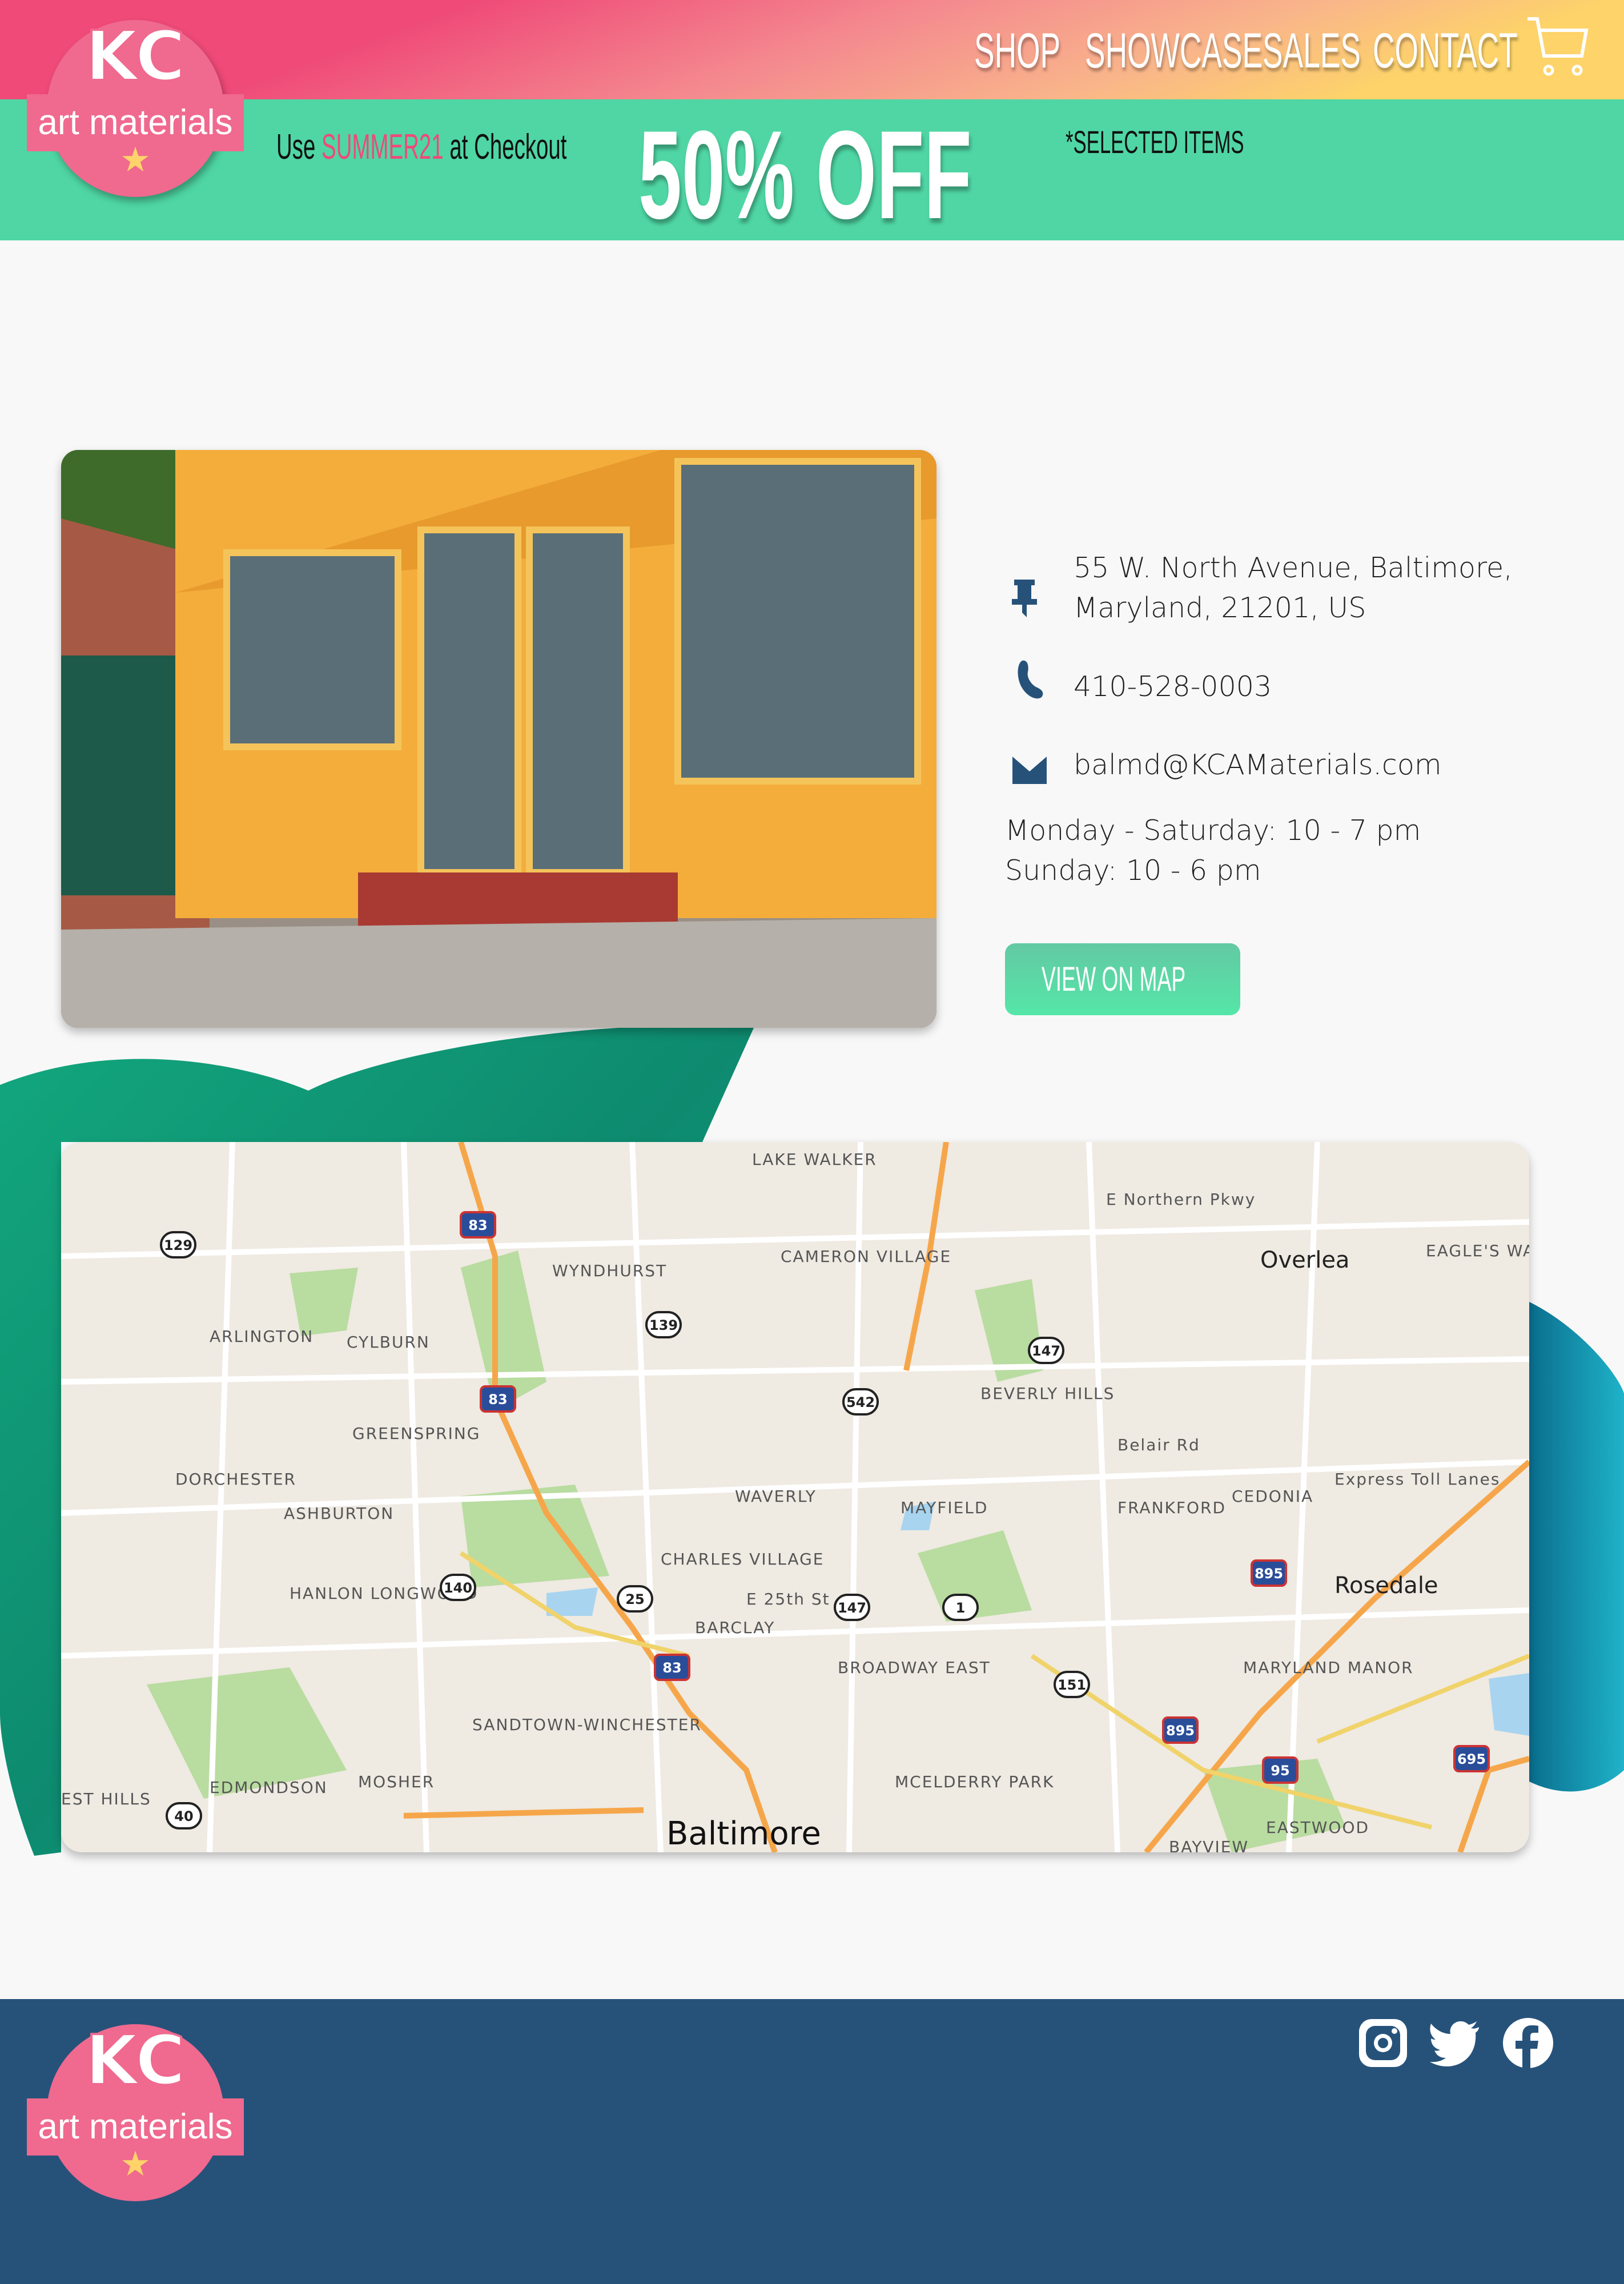 The height and width of the screenshot is (2284, 1624). Describe the element at coordinates (1272, 1496) in the screenshot. I see `map-label: CEDONIA` at that location.